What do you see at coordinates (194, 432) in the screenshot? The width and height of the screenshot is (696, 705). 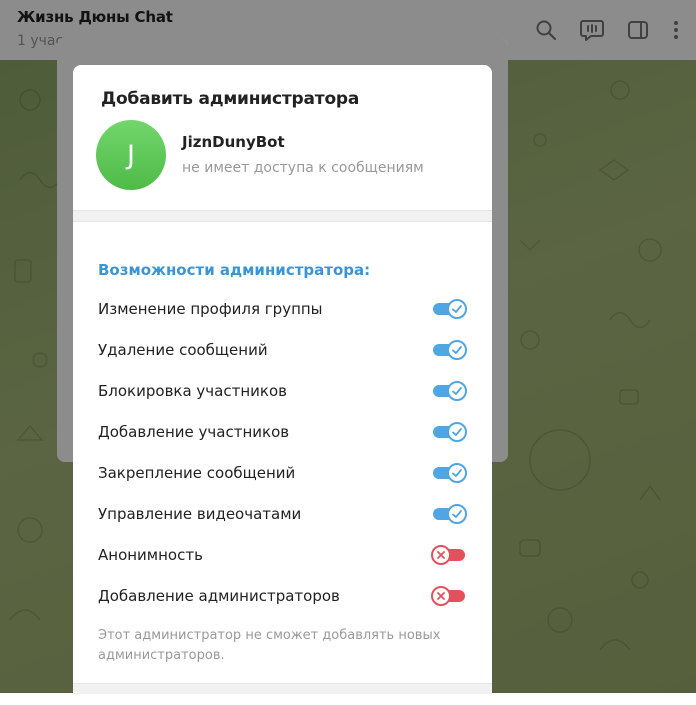 I see `permission-label: Добавление участников` at bounding box center [194, 432].